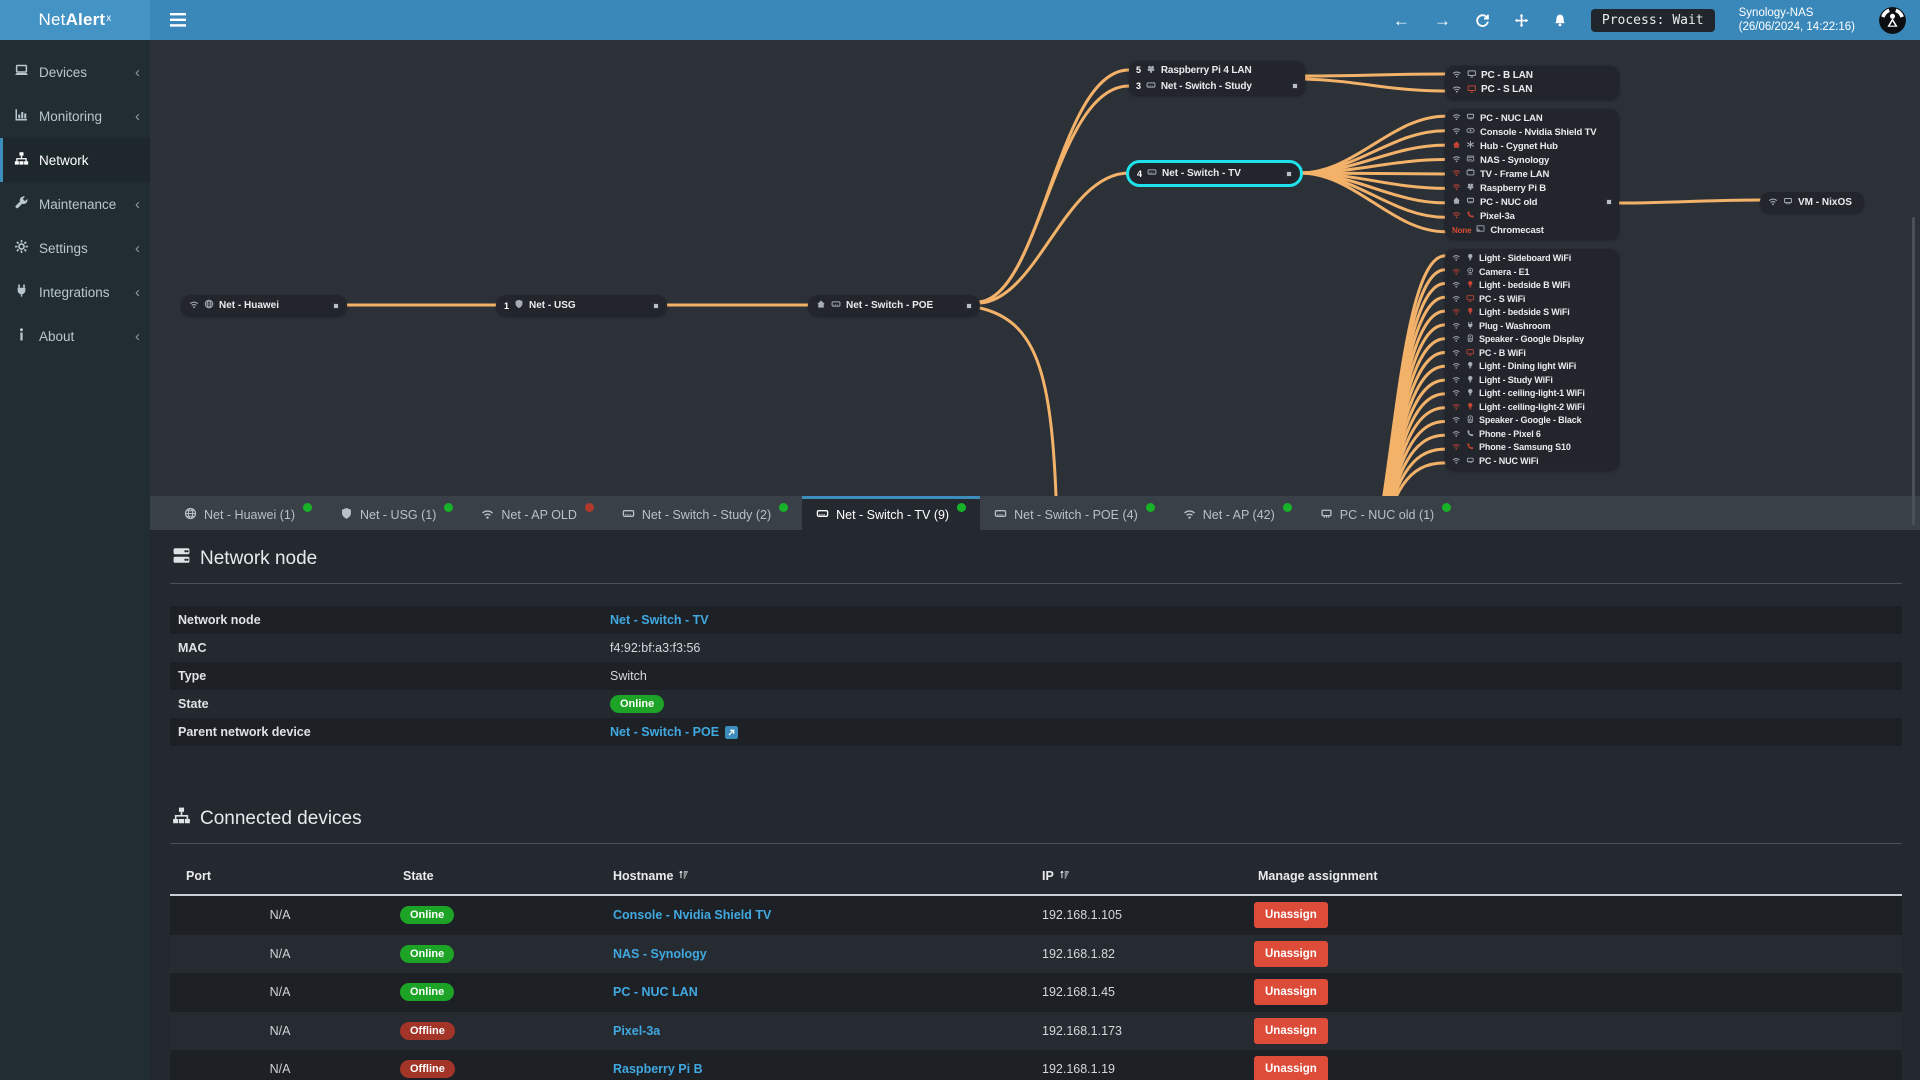  Describe the element at coordinates (1532, 146) in the screenshot. I see `device-leaf-hub-cygnet-hub: Hub - Cygnet Hub` at that location.